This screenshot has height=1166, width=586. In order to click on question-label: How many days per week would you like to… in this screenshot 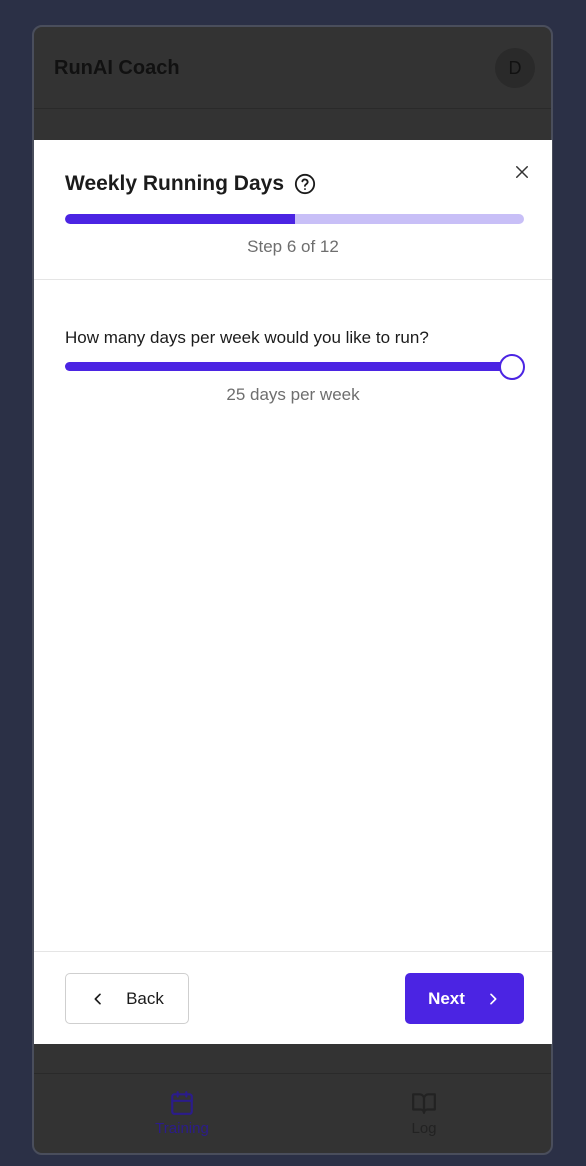, I will do `click(247, 337)`.